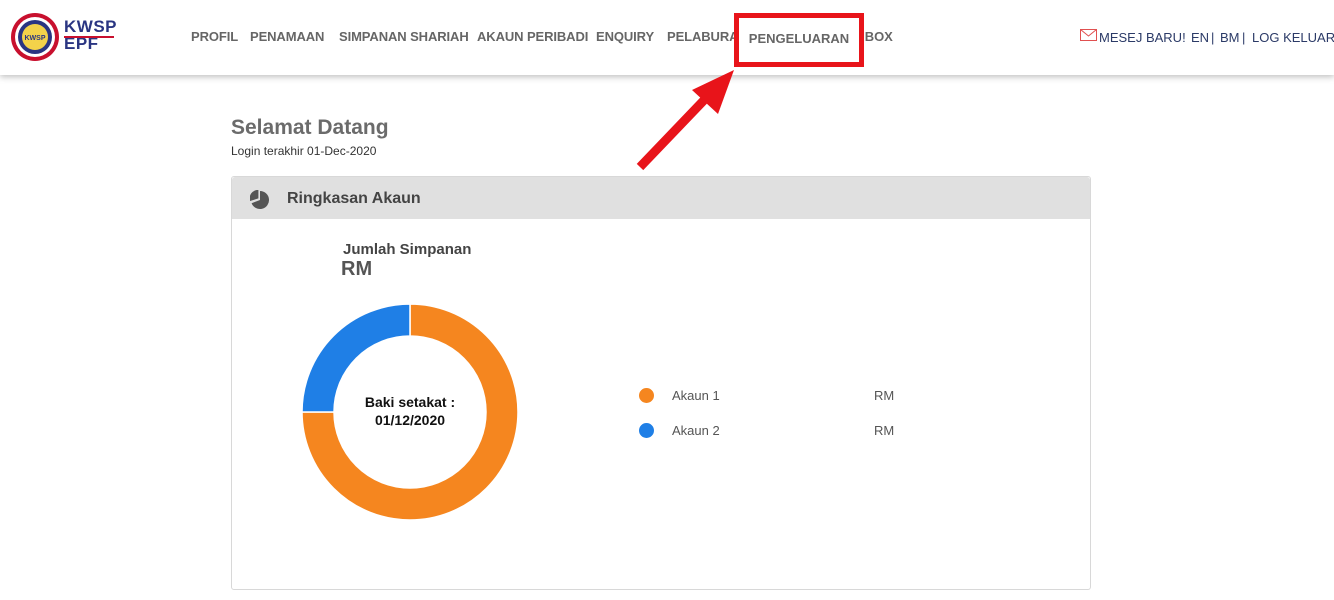  What do you see at coordinates (404, 36) in the screenshot?
I see `nav-item-simpanan-shariah: SIMPANAN SHARIAH` at bounding box center [404, 36].